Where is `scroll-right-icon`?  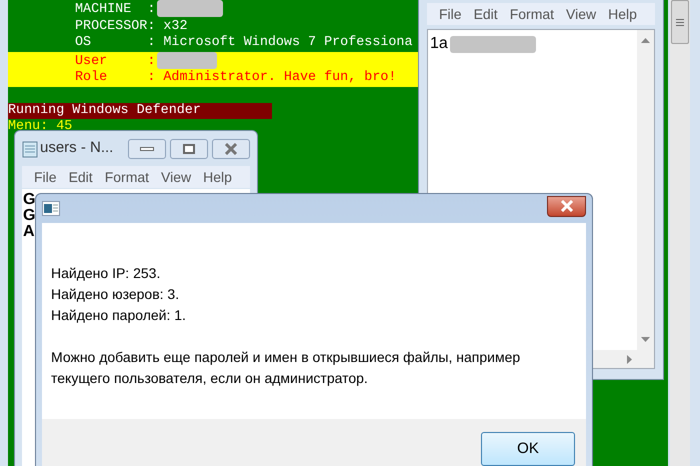
scroll-right-icon is located at coordinates (629, 359).